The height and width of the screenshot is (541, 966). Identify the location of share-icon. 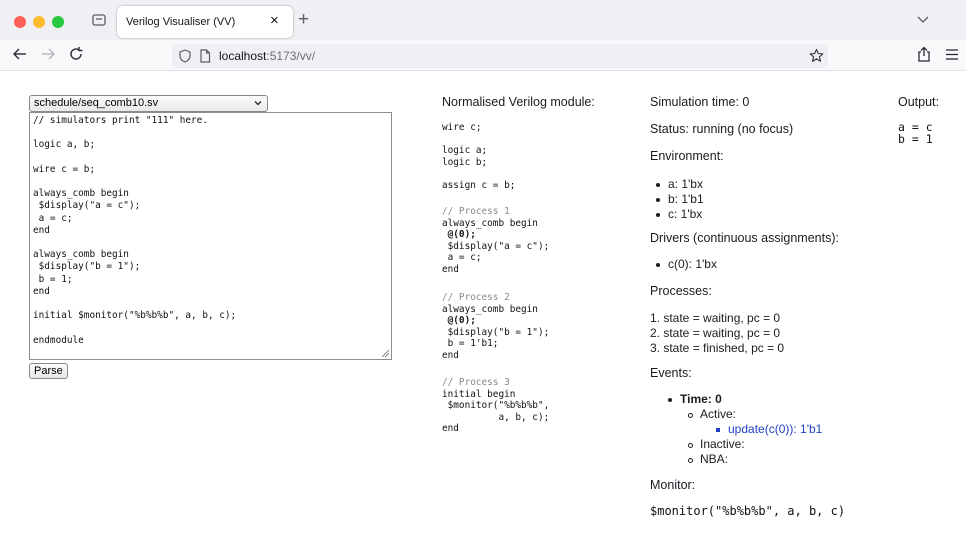
(924, 54).